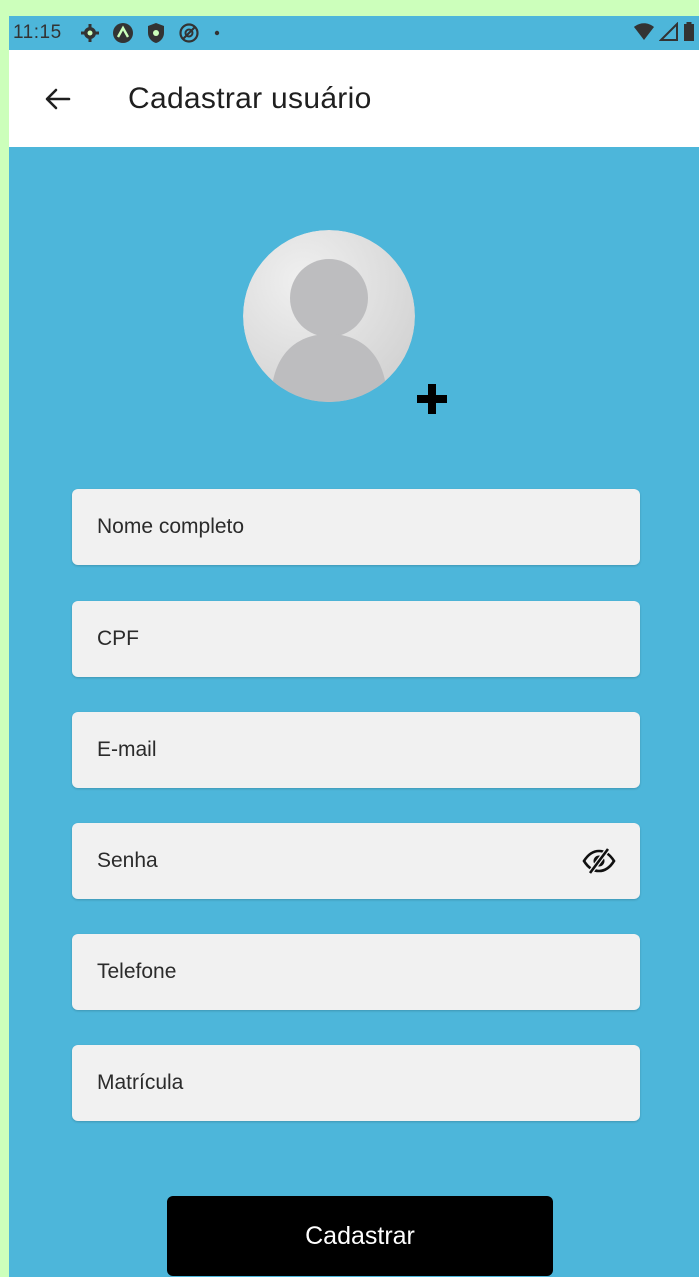  I want to click on status-time: 11:15, so click(37, 32).